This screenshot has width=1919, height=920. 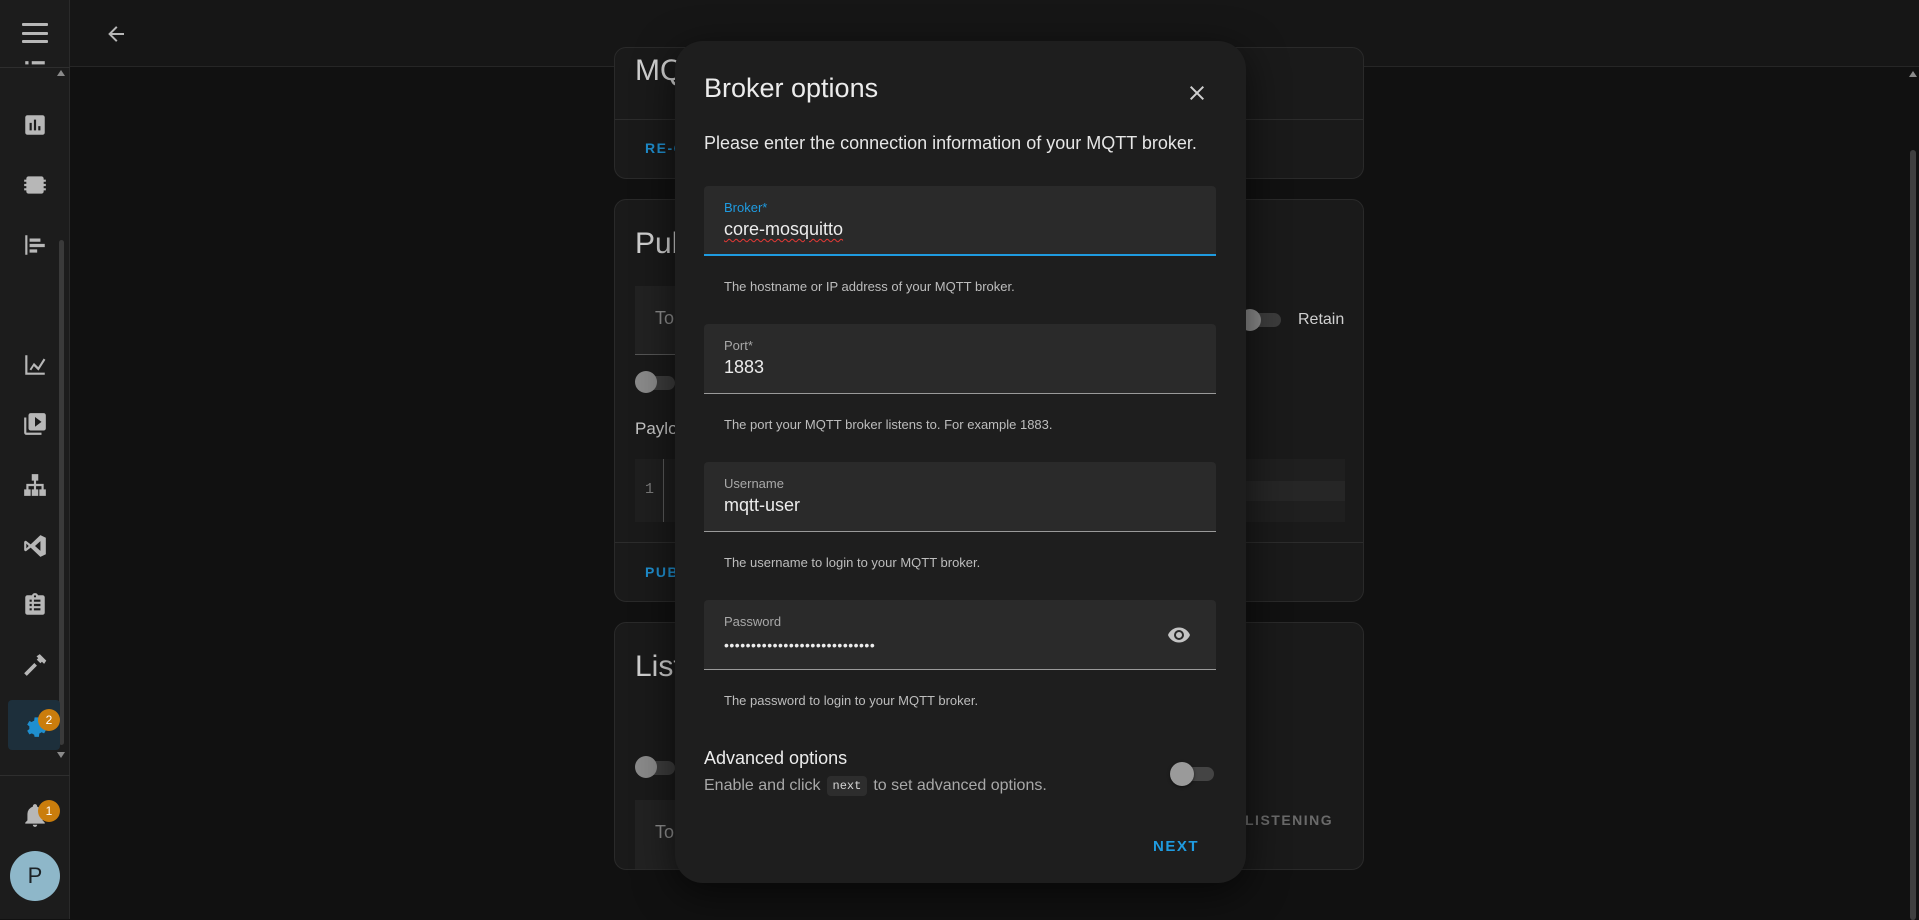 I want to click on close-icon, so click(x=1197, y=93).